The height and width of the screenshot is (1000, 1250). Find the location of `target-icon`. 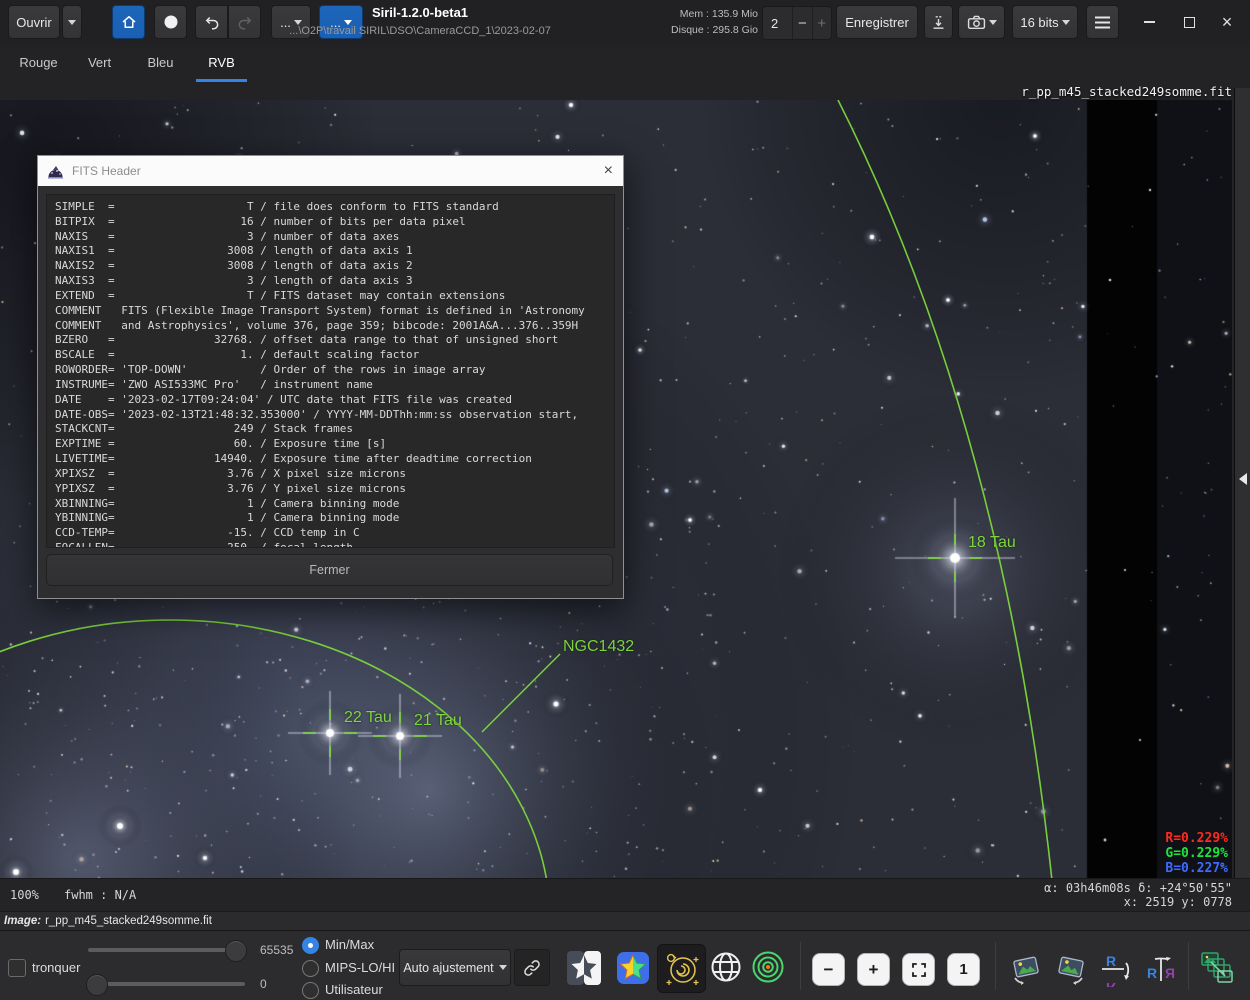

target-icon is located at coordinates (768, 967).